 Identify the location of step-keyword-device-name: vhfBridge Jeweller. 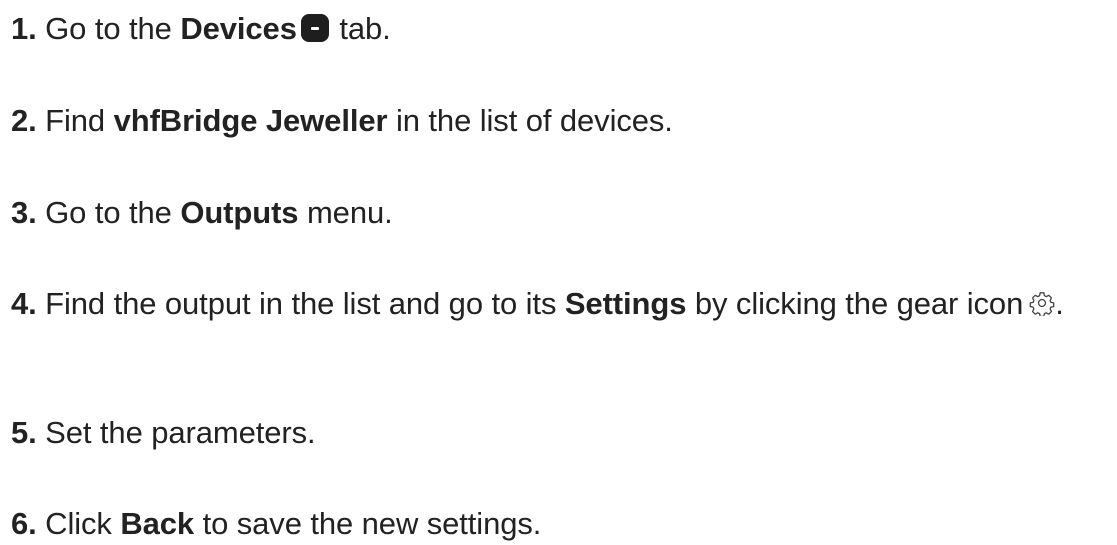
(250, 120).